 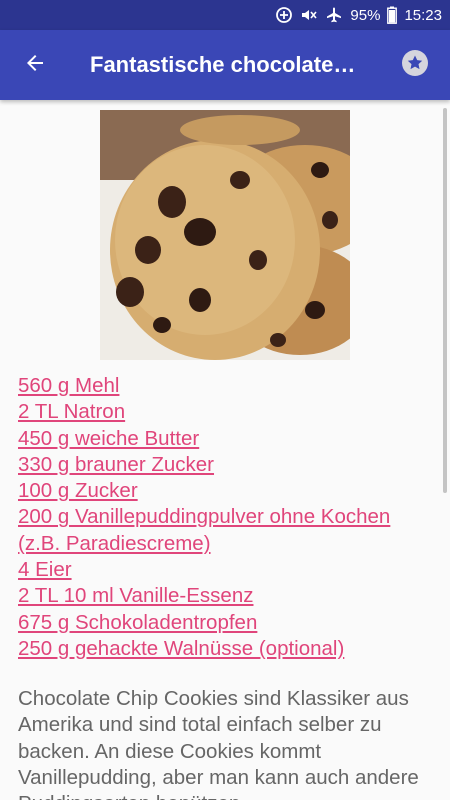 I want to click on arrow-left-icon, so click(x=35, y=65).